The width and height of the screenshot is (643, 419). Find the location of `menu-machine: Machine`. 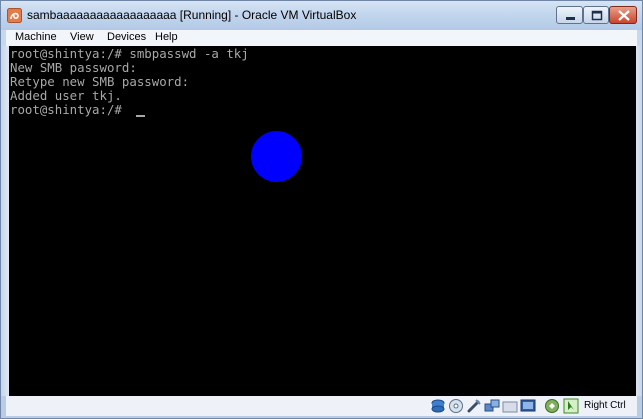

menu-machine: Machine is located at coordinates (36, 37).